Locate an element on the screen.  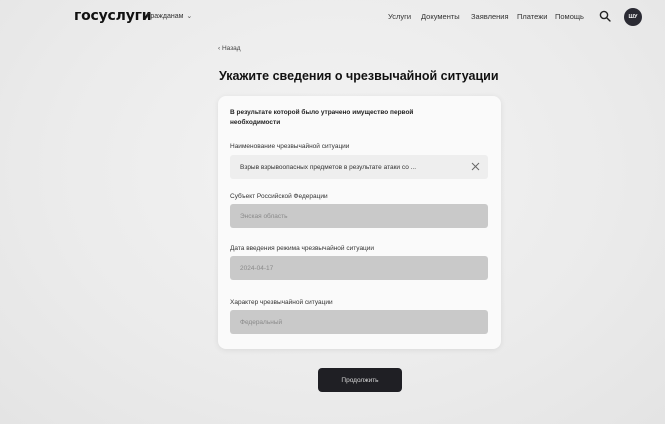
chevron-down-icon: ⌄ is located at coordinates (189, 16).